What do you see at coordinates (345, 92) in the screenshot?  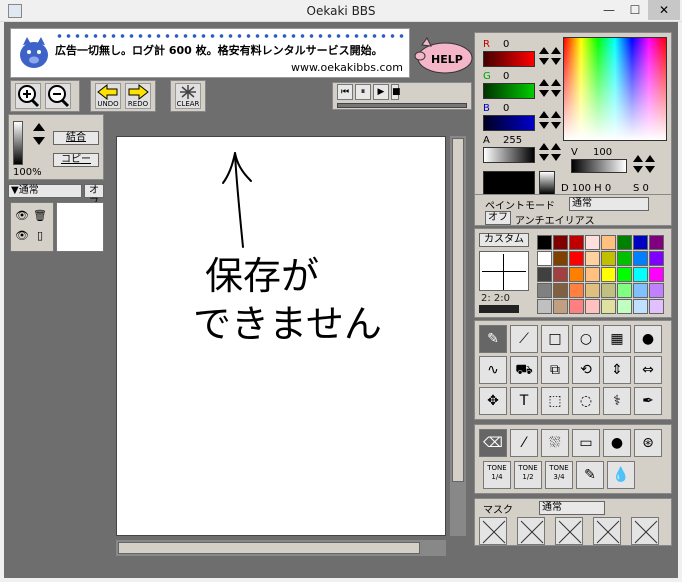 I see `rewind-button: ⏮` at bounding box center [345, 92].